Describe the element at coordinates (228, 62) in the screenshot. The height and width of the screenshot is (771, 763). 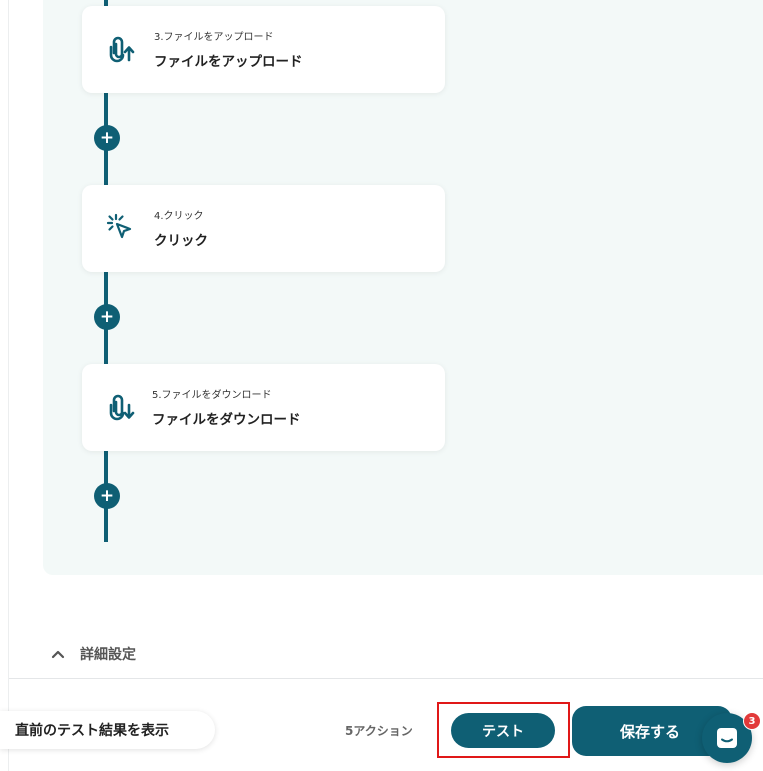
I see `step-title: ファイルをアップロード` at that location.